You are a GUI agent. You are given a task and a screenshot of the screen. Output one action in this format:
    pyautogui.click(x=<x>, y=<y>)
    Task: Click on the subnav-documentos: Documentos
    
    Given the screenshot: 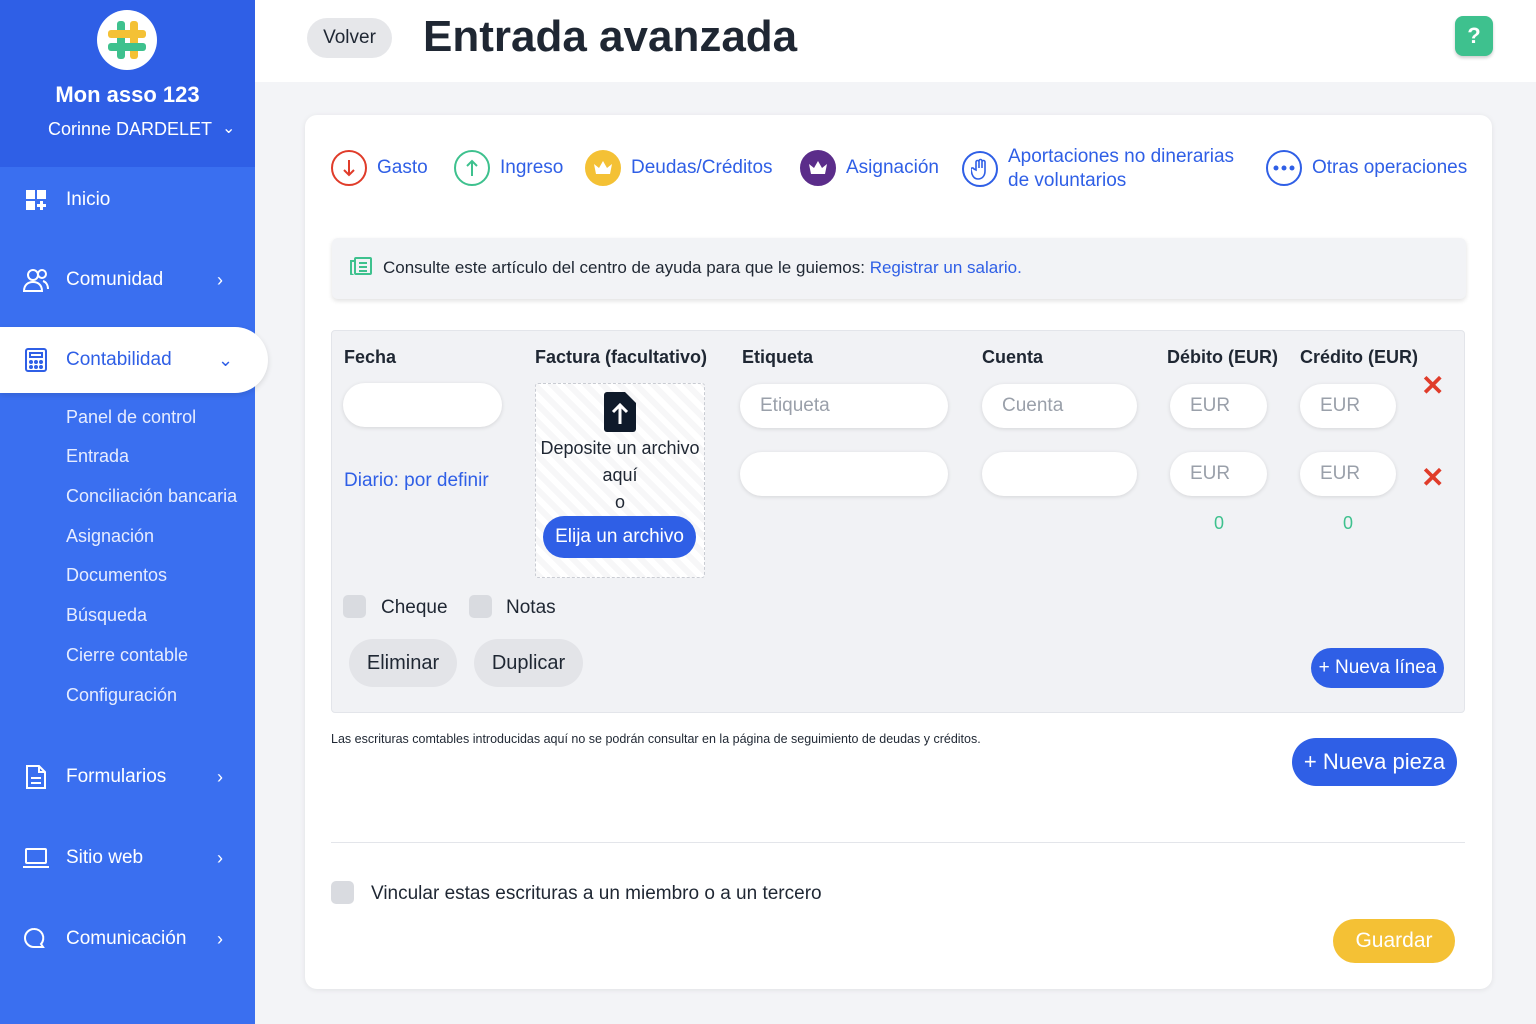 What is the action you would take?
    pyautogui.click(x=116, y=575)
    